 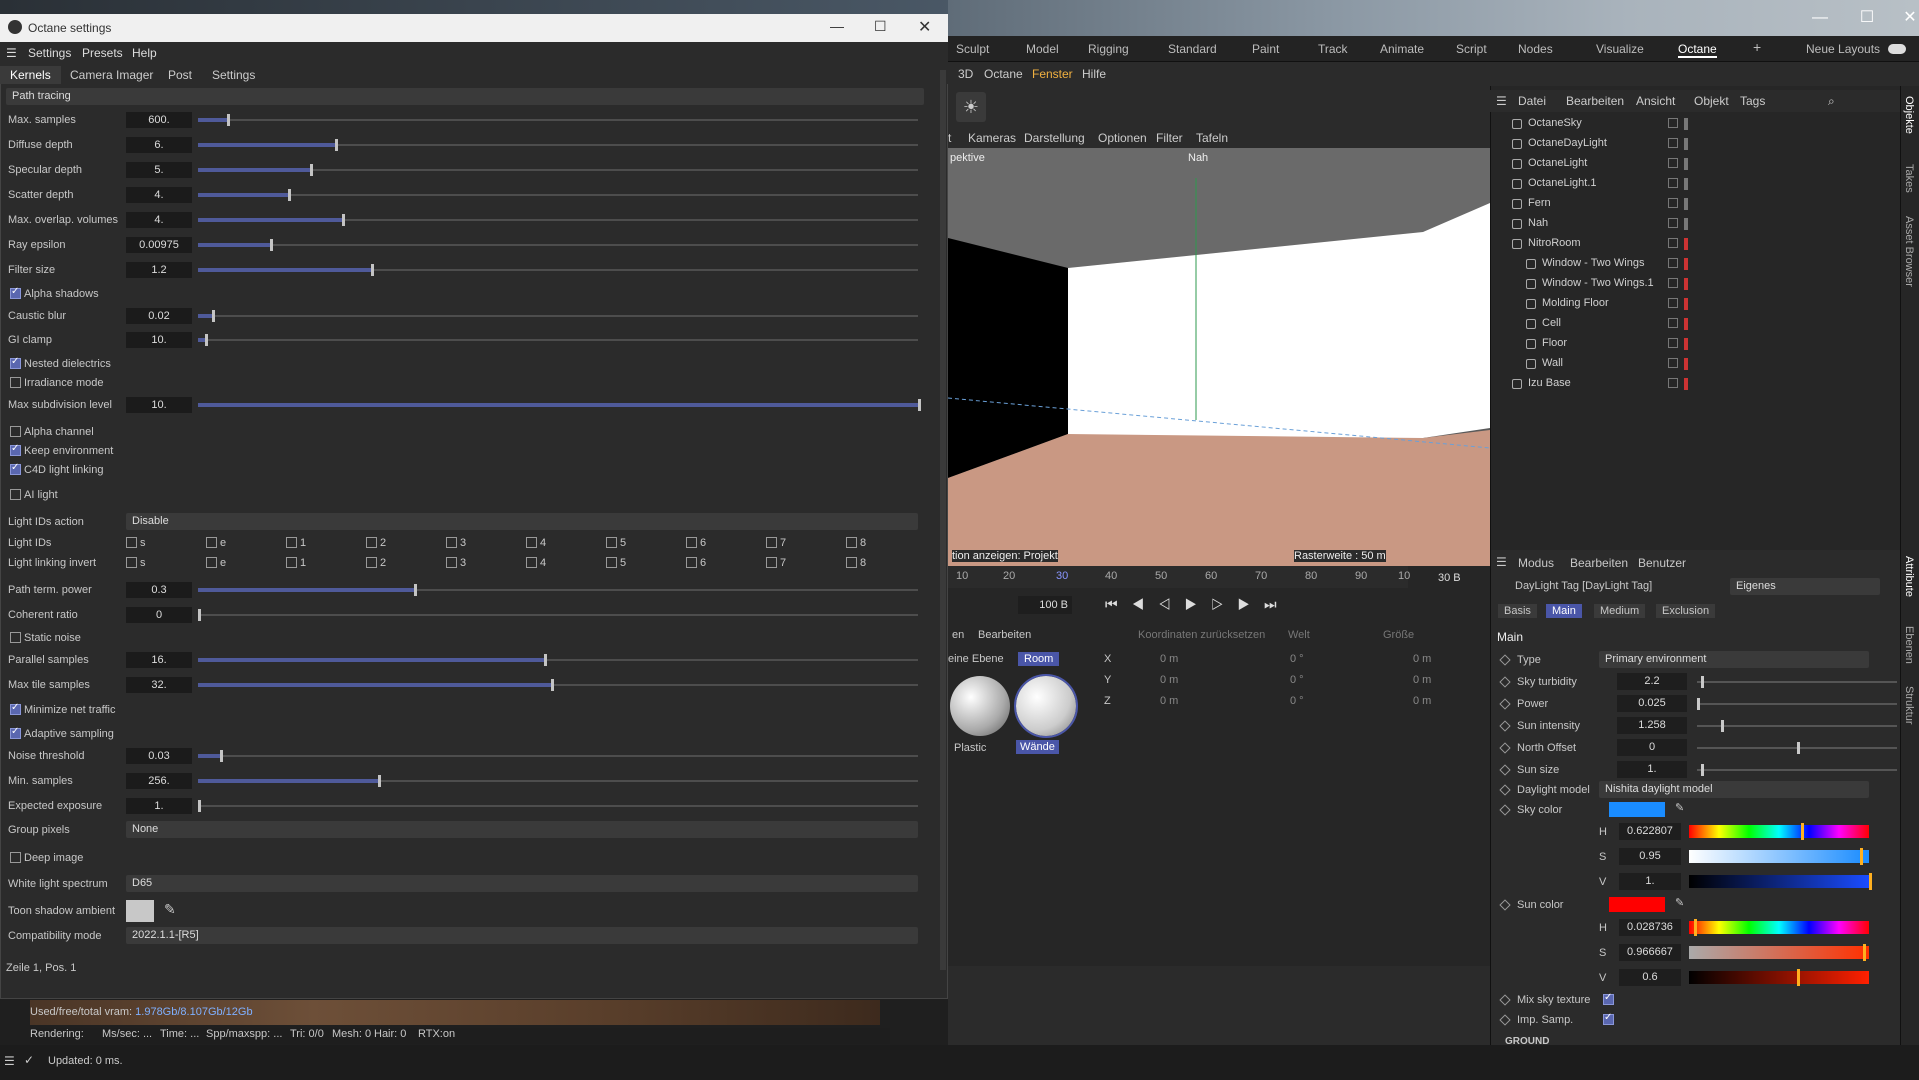 I want to click on layout-tab: Sculpt, so click(x=972, y=49).